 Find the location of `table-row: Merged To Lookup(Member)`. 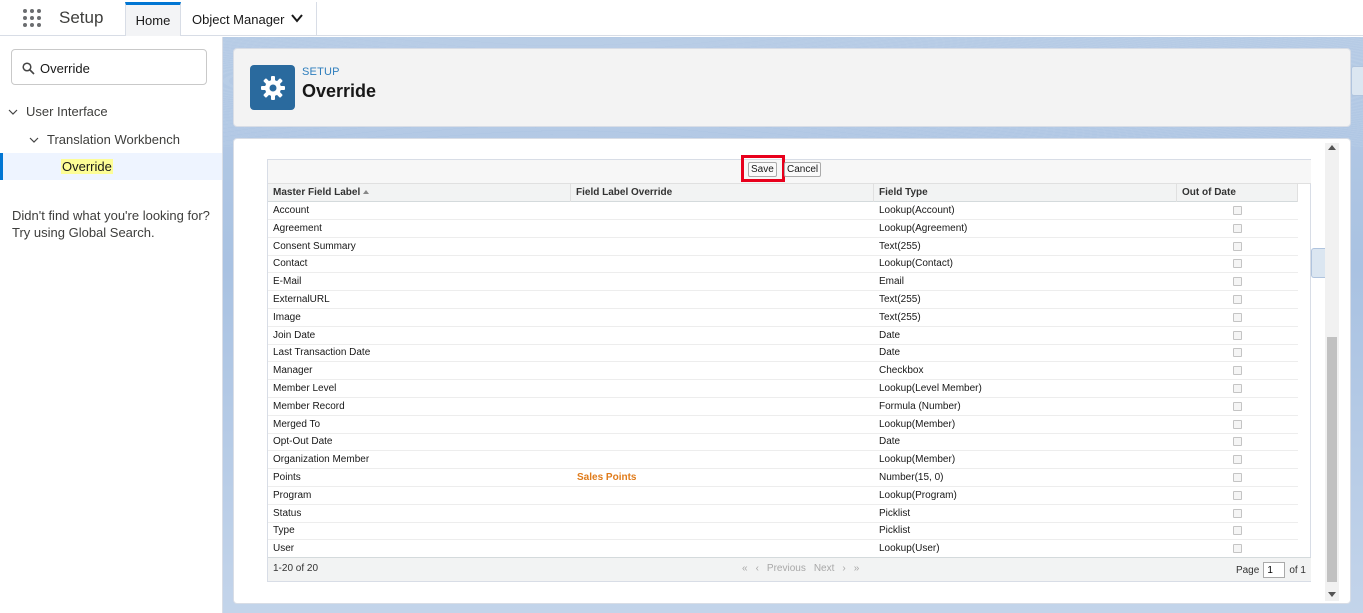

table-row: Merged To Lookup(Member) is located at coordinates (783, 425).